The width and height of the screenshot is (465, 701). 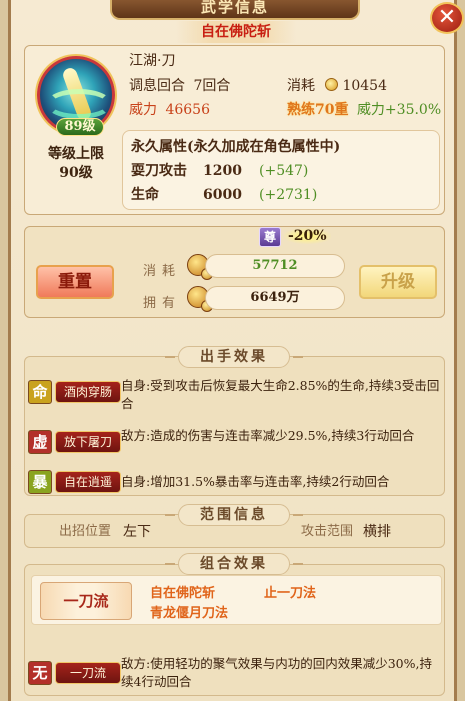 What do you see at coordinates (332, 84) in the screenshot?
I see `coin-icon` at bounding box center [332, 84].